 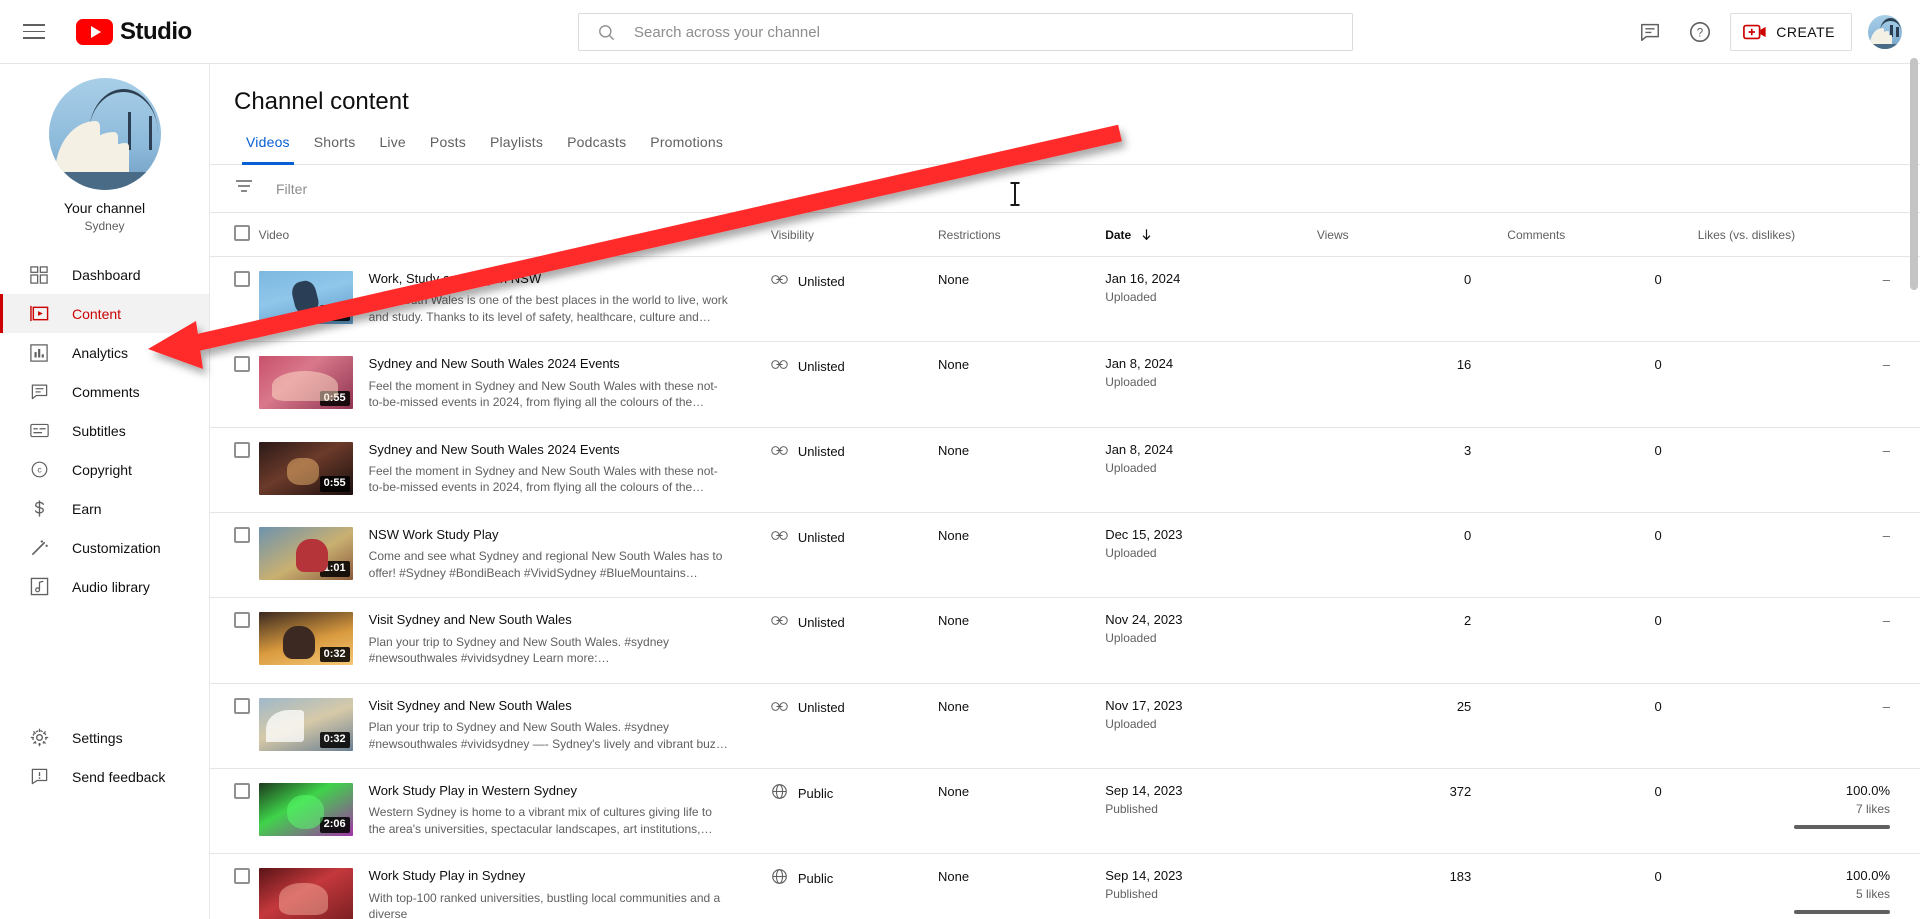 I want to click on channel-name: Sydney, so click(x=104, y=226).